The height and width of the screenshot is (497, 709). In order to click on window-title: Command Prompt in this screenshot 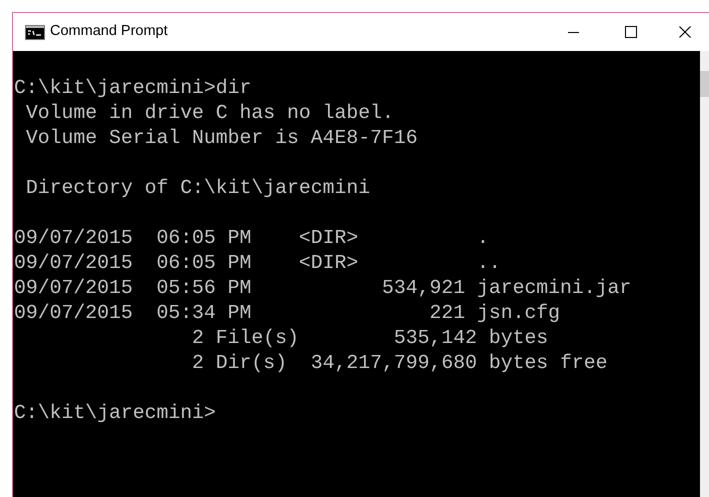, I will do `click(109, 32)`.